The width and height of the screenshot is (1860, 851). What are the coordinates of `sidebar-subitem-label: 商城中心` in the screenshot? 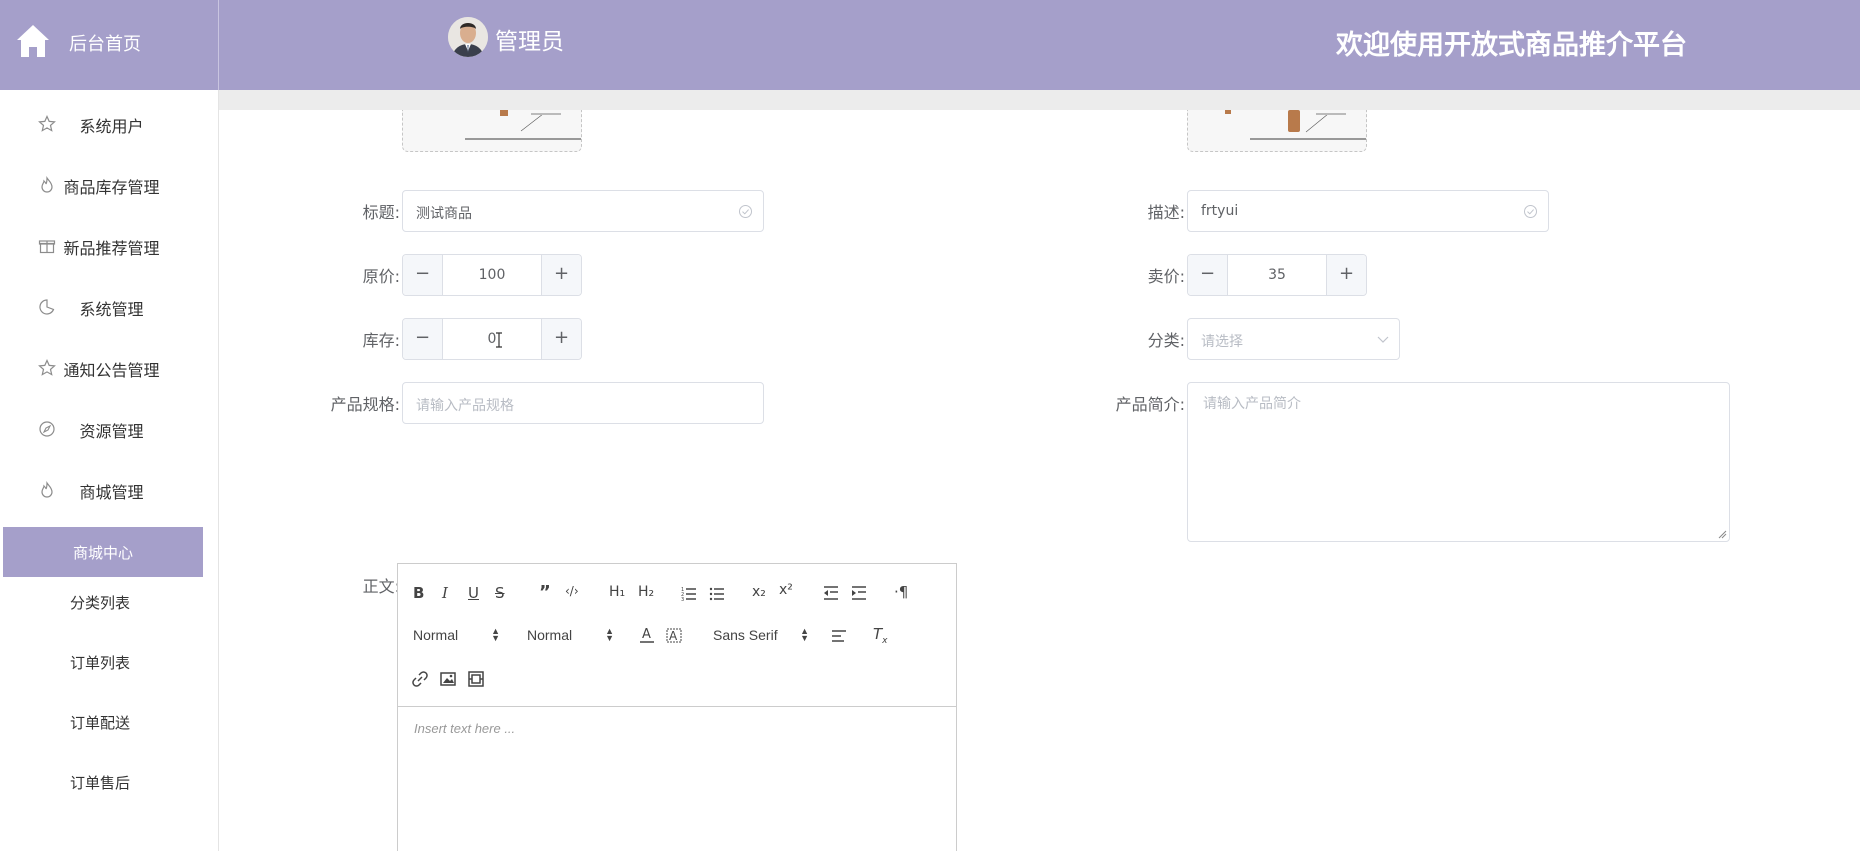 It's located at (102, 553).